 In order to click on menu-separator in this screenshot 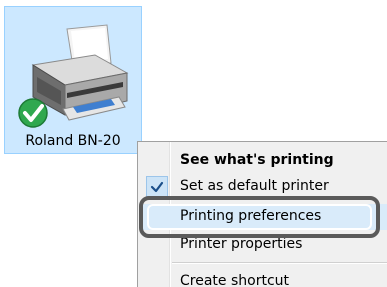, I will do `click(279, 263)`.